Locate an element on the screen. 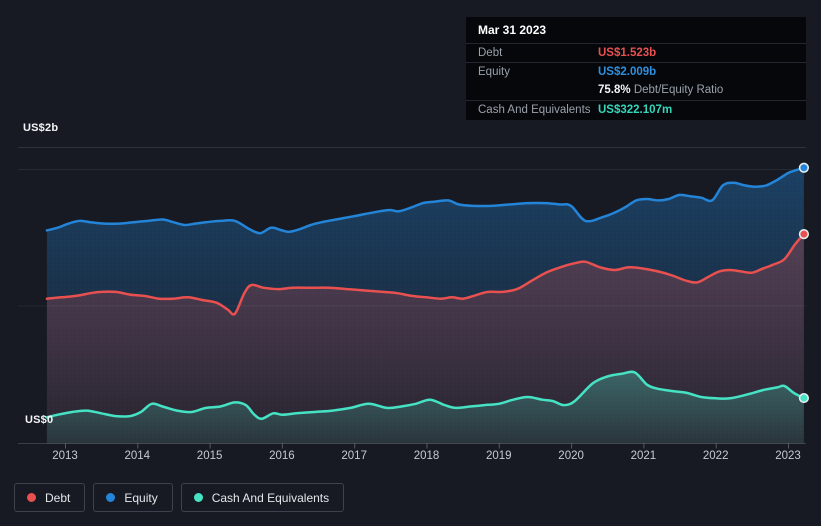 This screenshot has width=821, height=526. tooltip-date: Mar 31 2023 is located at coordinates (512, 30).